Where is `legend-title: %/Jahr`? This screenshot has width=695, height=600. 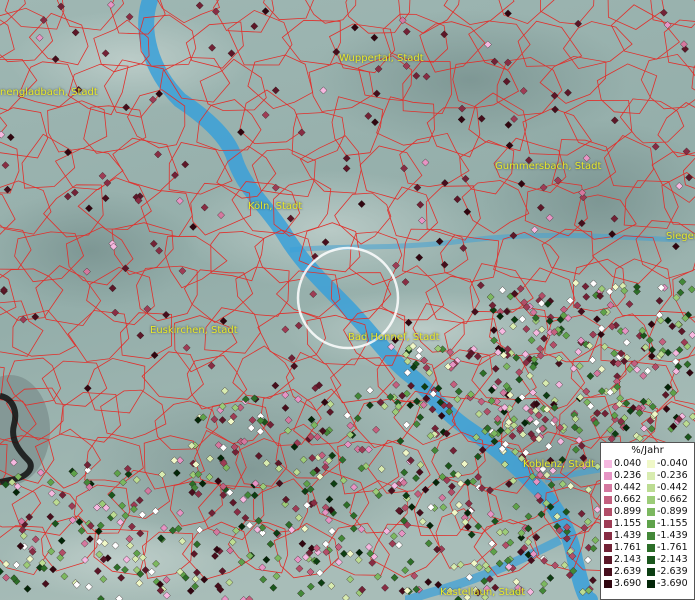
legend-title: %/Jahr is located at coordinates (647, 450).